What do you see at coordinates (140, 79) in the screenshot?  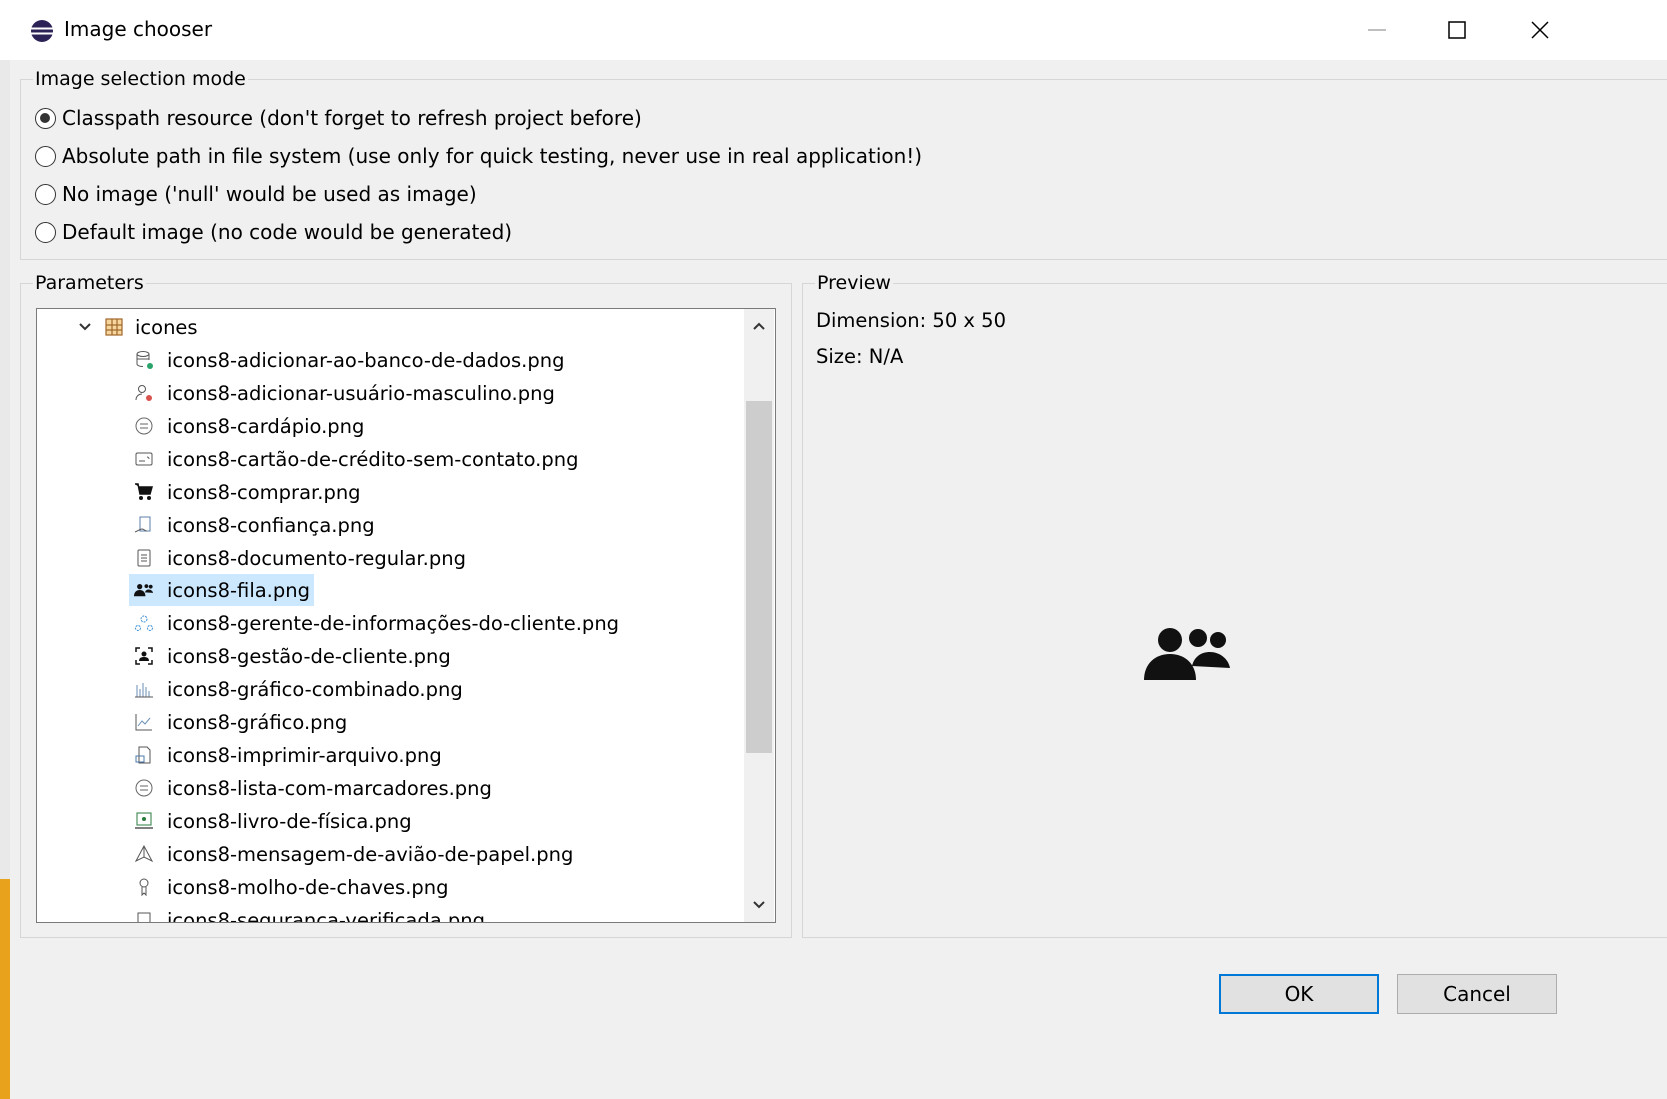 I see `selection-mode-legend: Image selection mode` at bounding box center [140, 79].